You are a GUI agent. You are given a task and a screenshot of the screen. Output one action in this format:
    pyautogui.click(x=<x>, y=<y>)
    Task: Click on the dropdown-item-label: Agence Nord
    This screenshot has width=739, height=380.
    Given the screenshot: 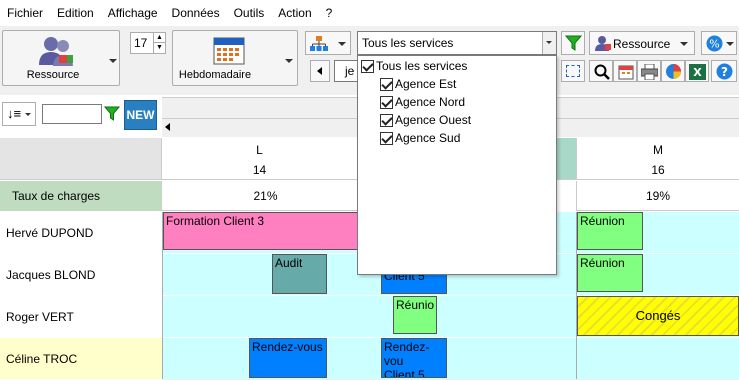 What is the action you would take?
    pyautogui.click(x=430, y=102)
    